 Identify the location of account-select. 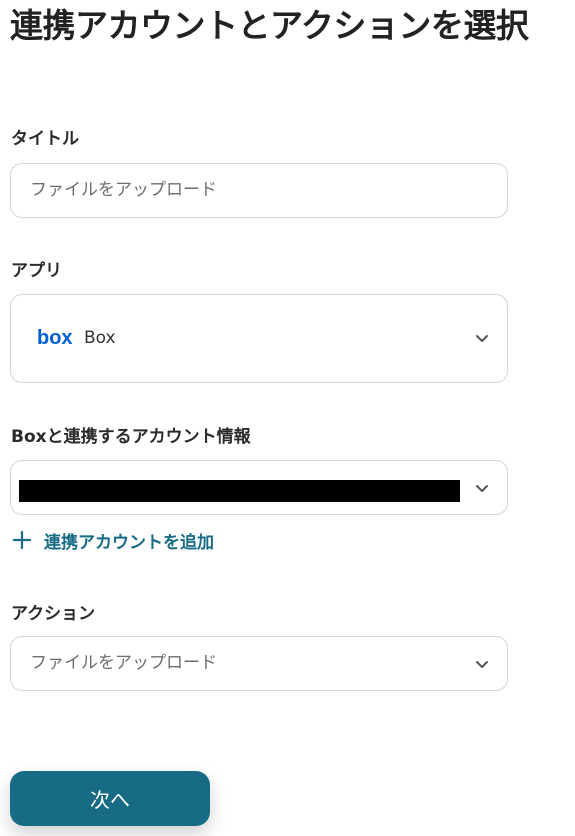
(259, 487).